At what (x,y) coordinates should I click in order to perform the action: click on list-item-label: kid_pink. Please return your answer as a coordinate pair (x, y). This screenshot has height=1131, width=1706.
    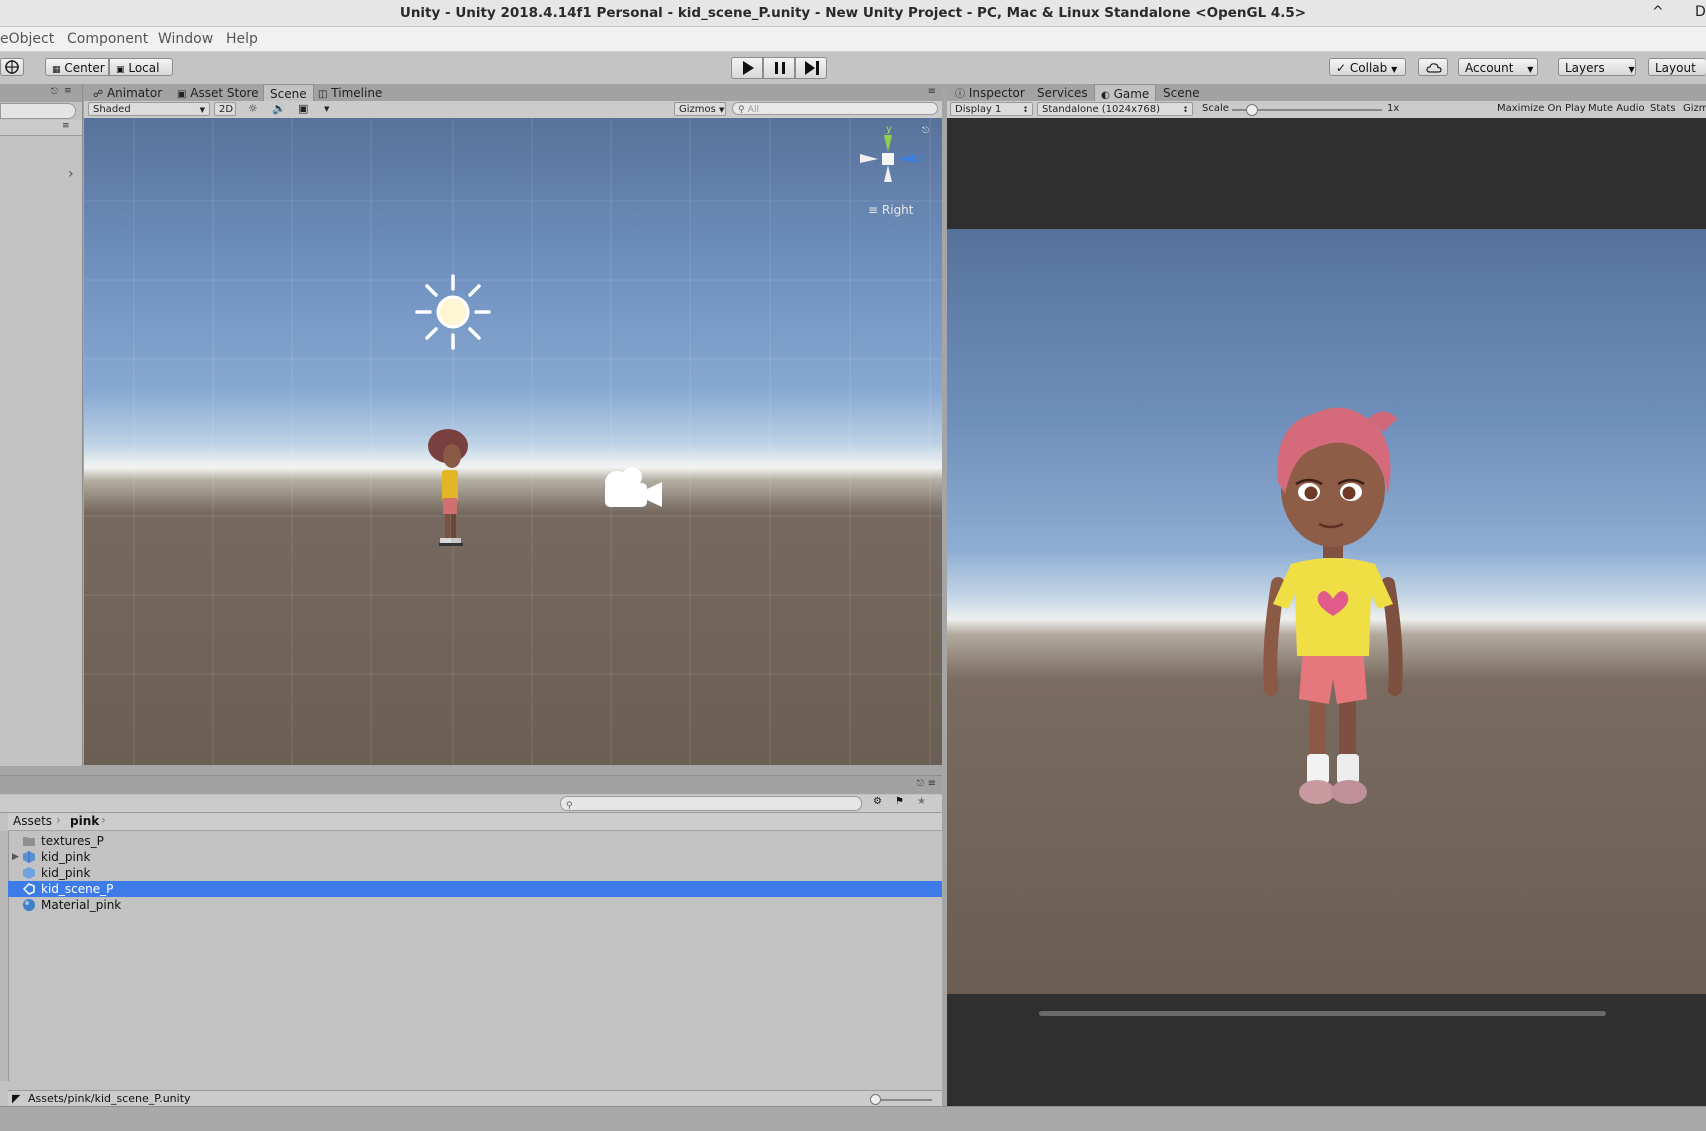
    Looking at the image, I should click on (66, 857).